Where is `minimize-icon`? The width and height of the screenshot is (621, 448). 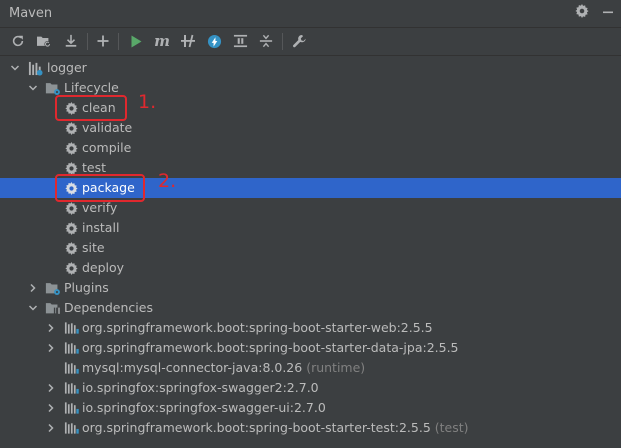 minimize-icon is located at coordinates (608, 13).